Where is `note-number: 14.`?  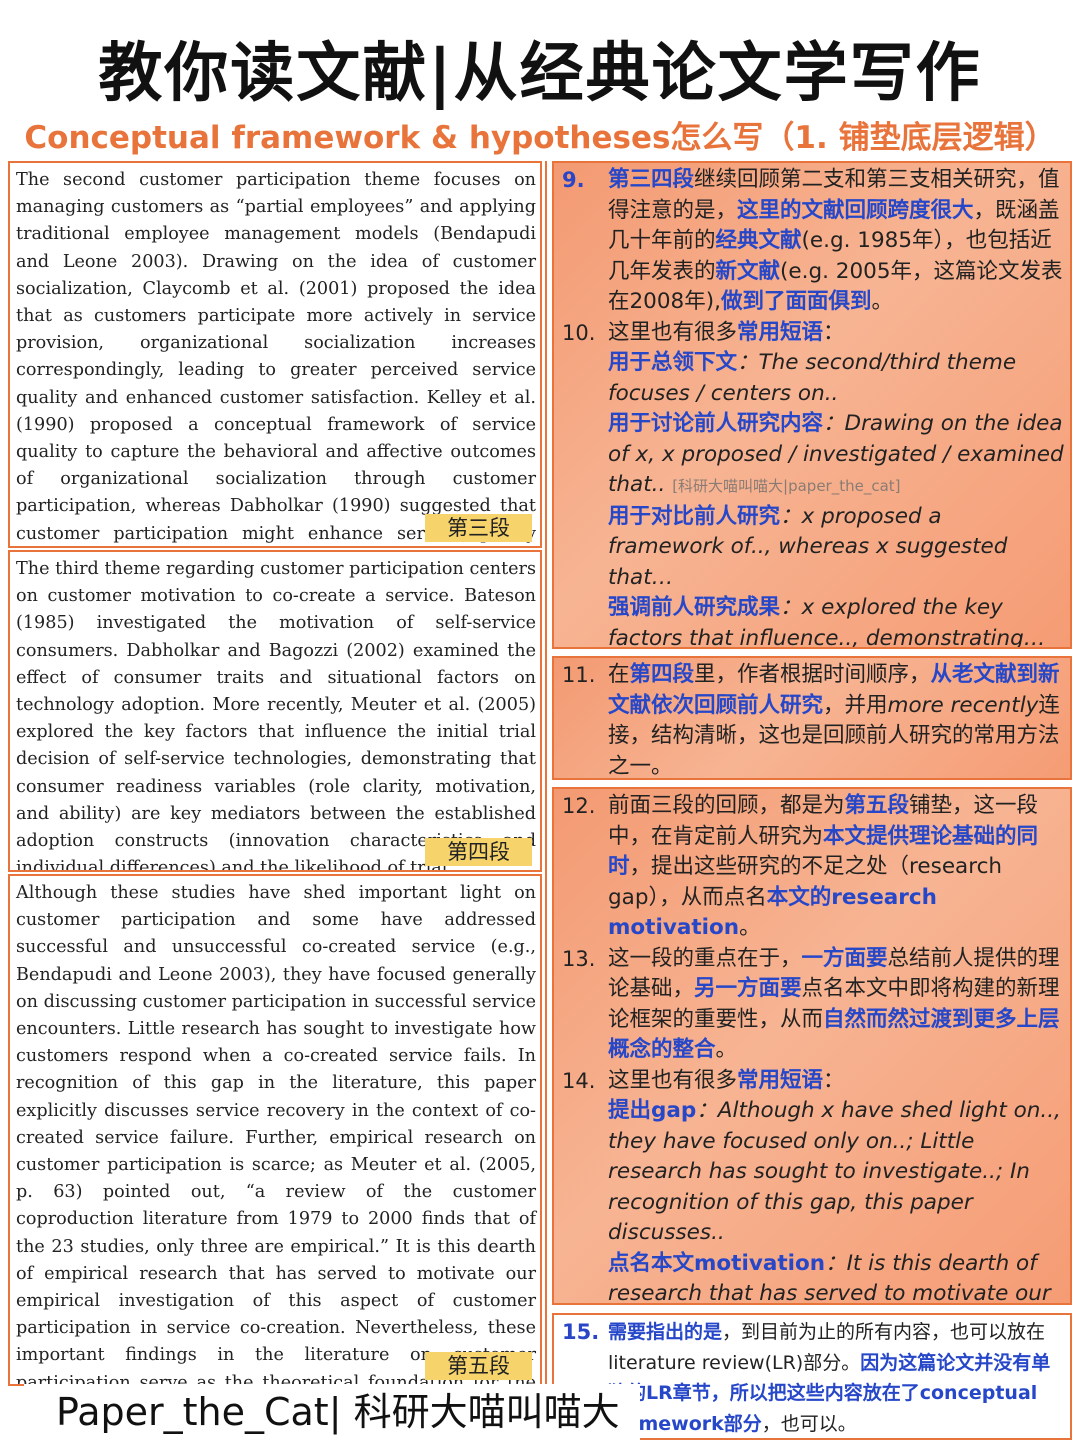
note-number: 14. is located at coordinates (579, 1080).